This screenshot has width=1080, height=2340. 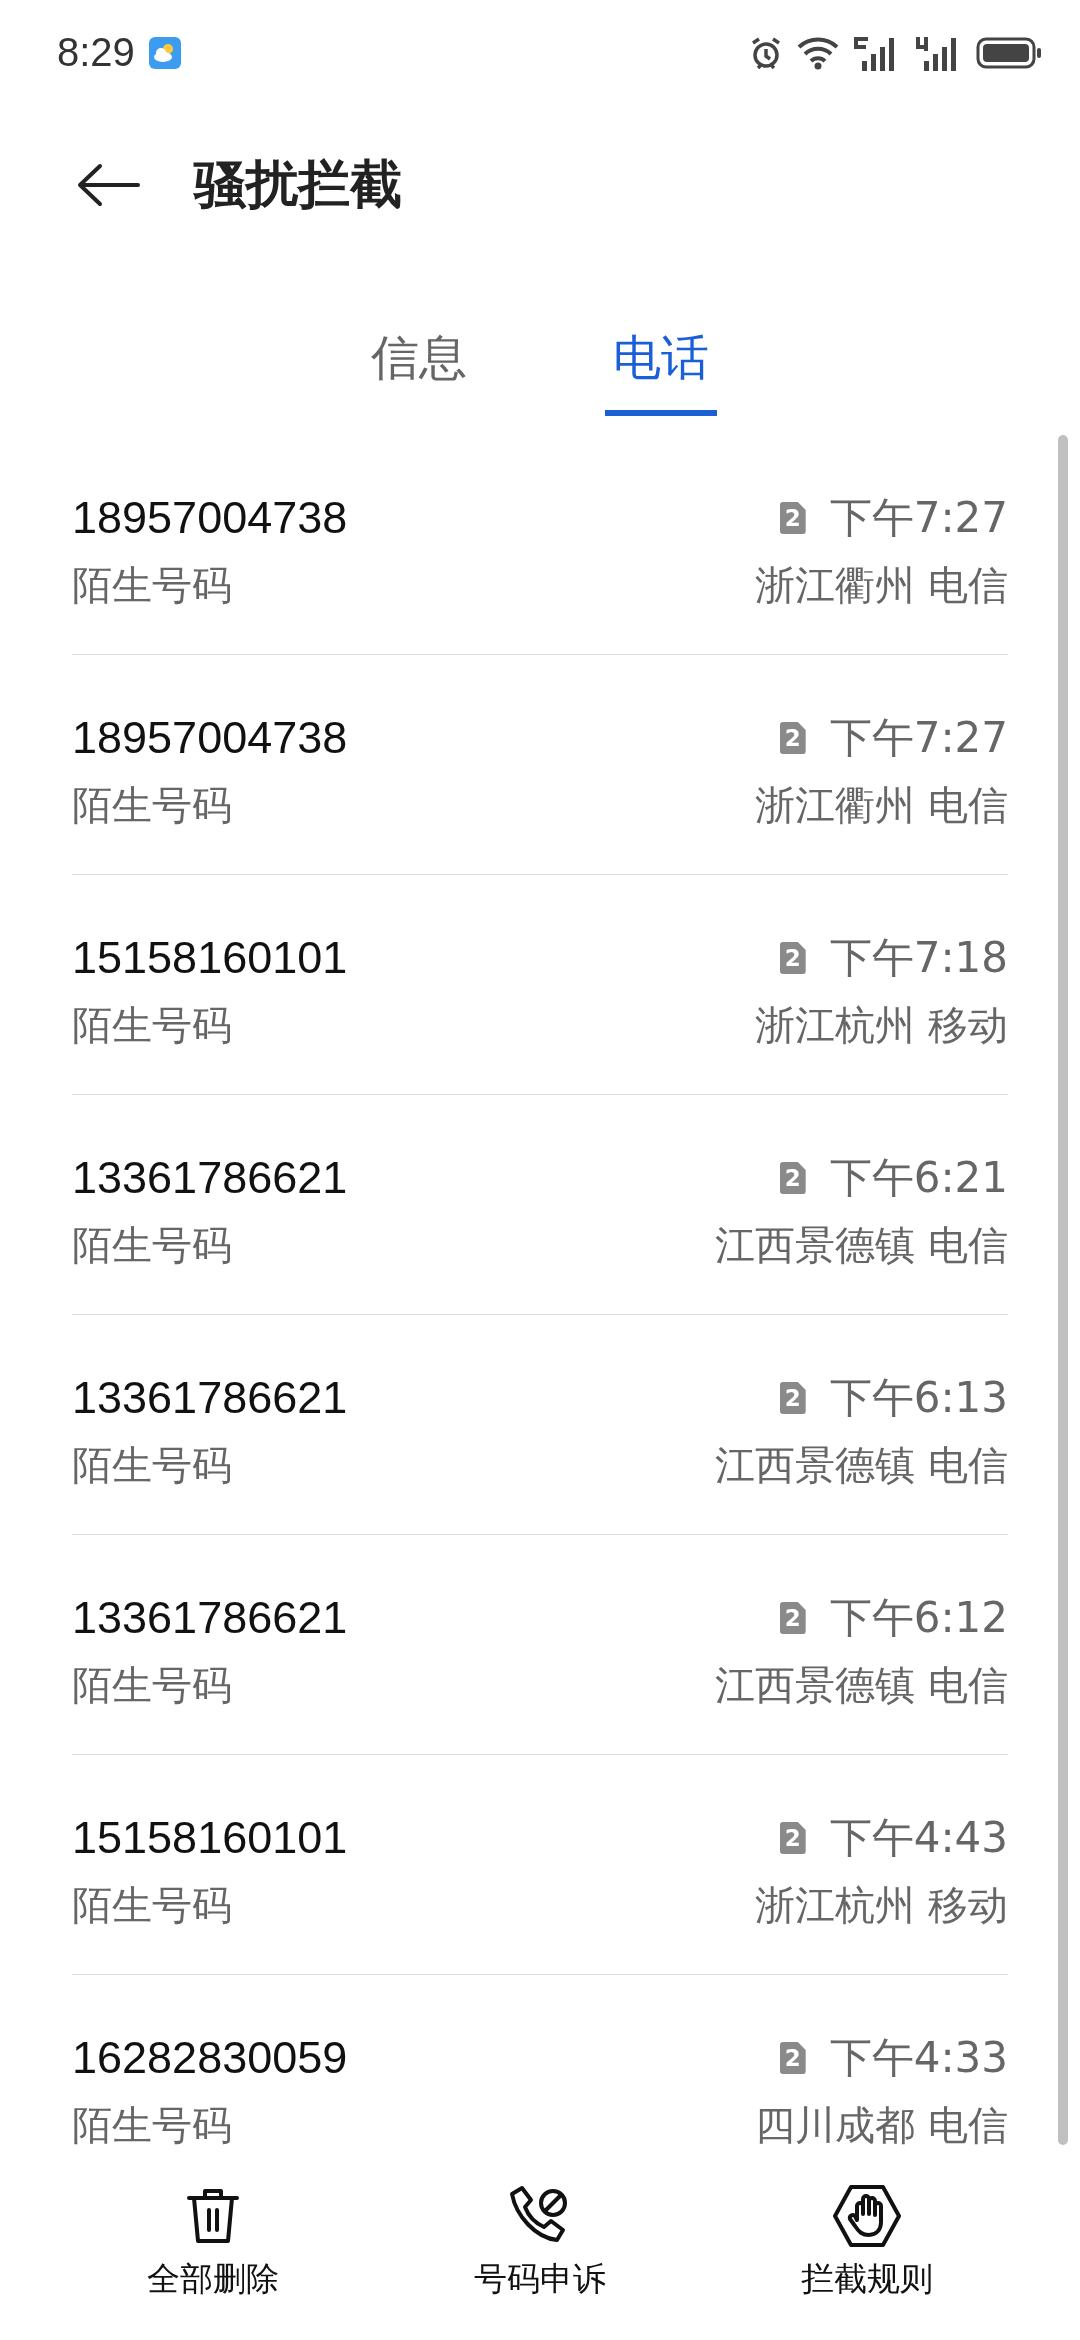 What do you see at coordinates (108, 185) in the screenshot?
I see `back-arrow-icon` at bounding box center [108, 185].